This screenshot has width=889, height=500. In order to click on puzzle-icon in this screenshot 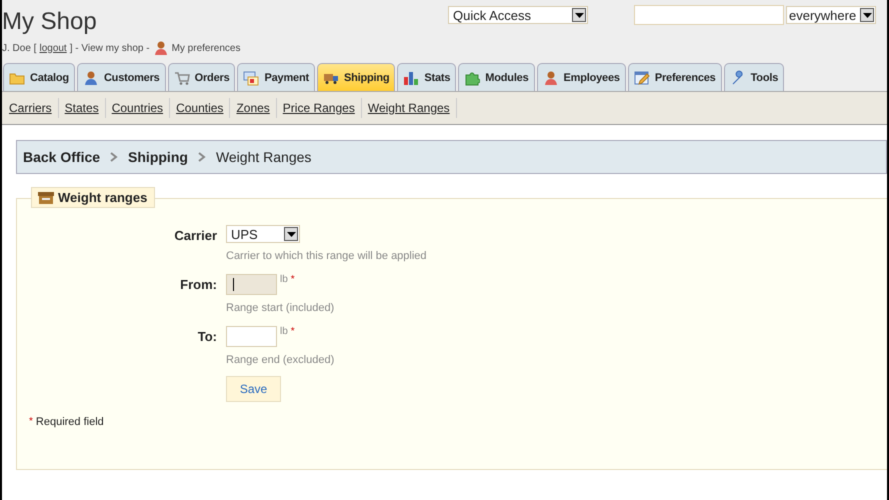, I will do `click(472, 78)`.